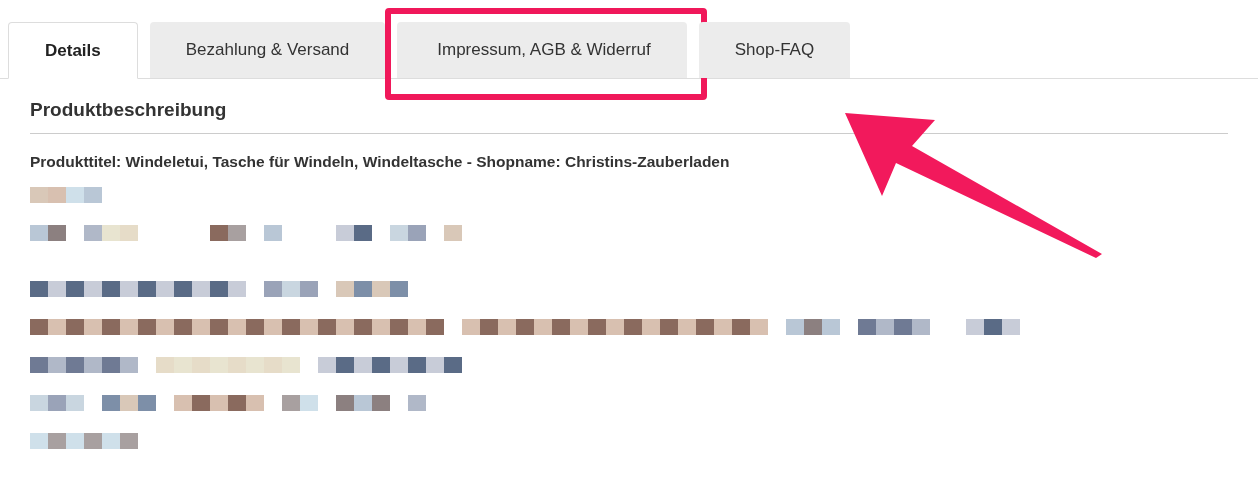 The width and height of the screenshot is (1258, 499). I want to click on pixelated-text-drawing, so click(66, 194).